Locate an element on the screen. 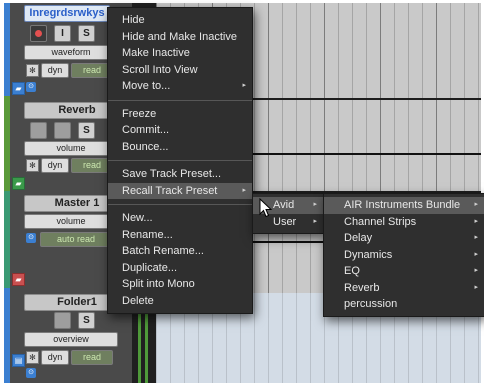  menu-item-channel-strips: Channel Strips ▸ is located at coordinates (404, 222).